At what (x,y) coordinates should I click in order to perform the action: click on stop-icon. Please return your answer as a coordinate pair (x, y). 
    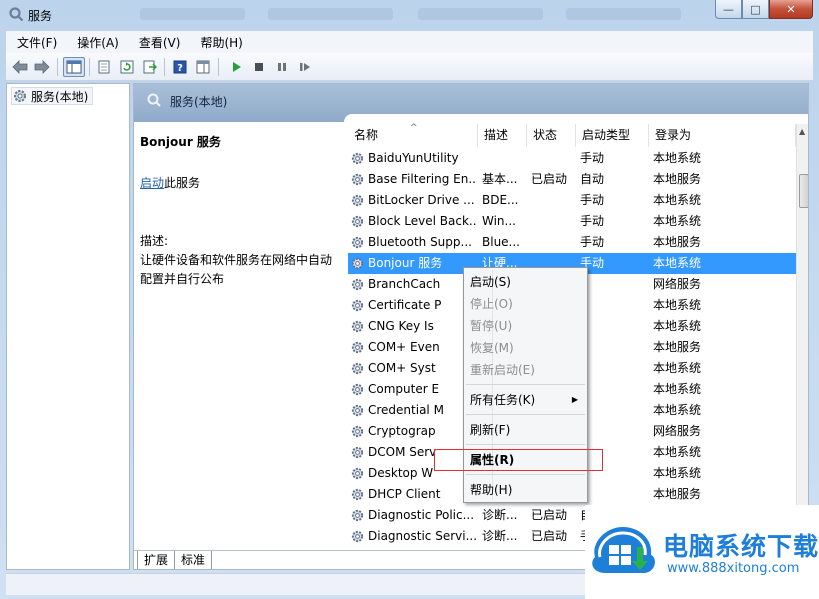
    Looking at the image, I should click on (259, 67).